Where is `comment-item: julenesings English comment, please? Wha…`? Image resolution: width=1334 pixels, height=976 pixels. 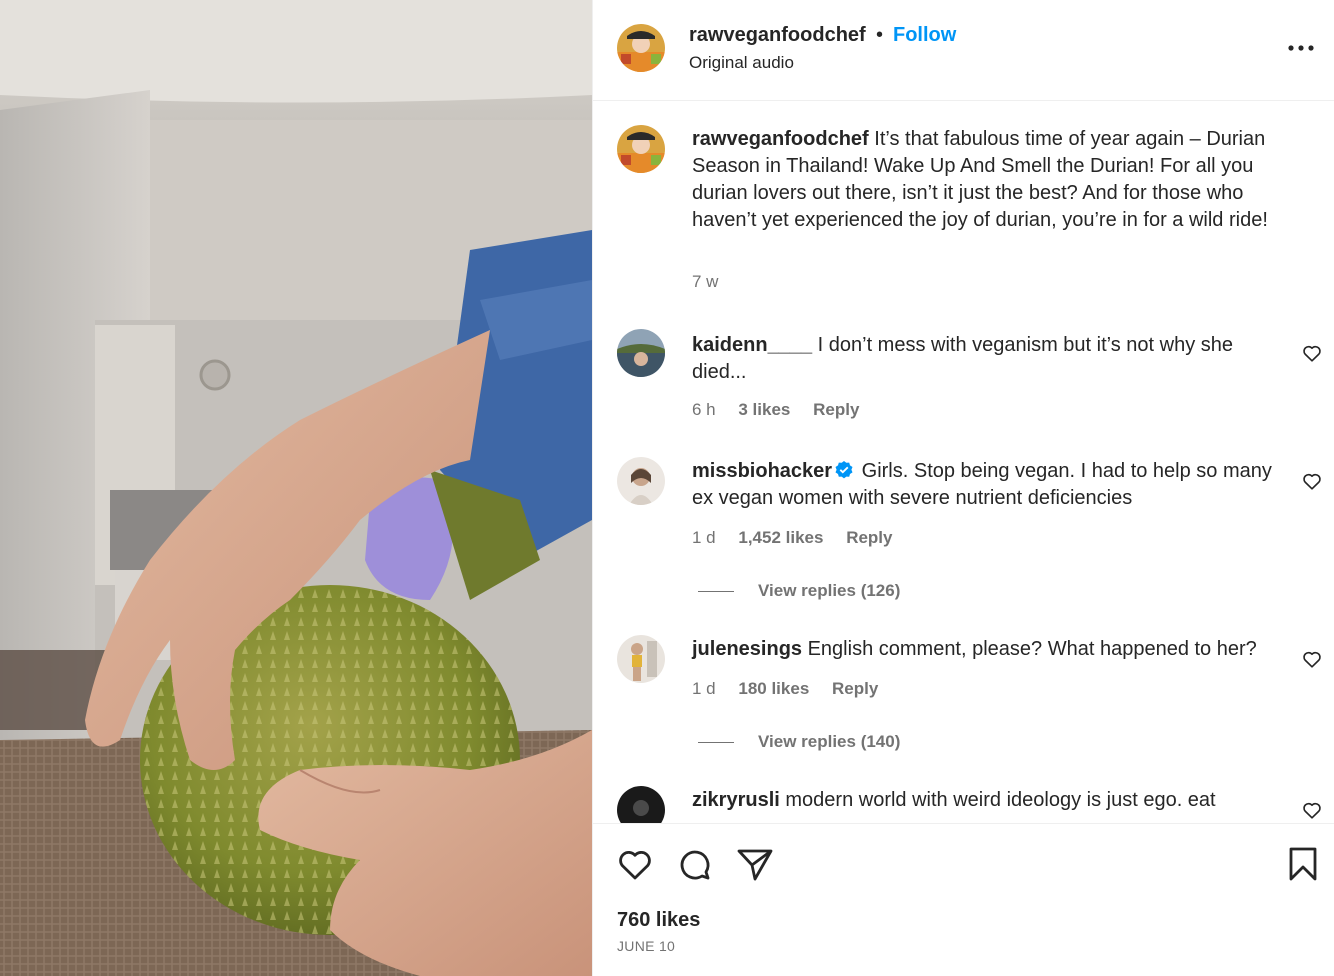
comment-item: julenesings English comment, please? Wha… is located at coordinates (963, 710).